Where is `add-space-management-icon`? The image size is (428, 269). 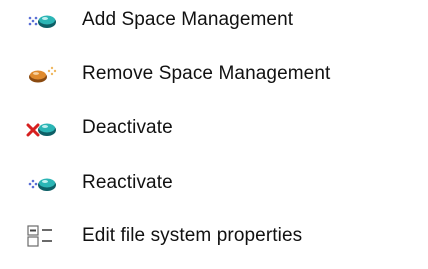 add-space-management-icon is located at coordinates (44, 20).